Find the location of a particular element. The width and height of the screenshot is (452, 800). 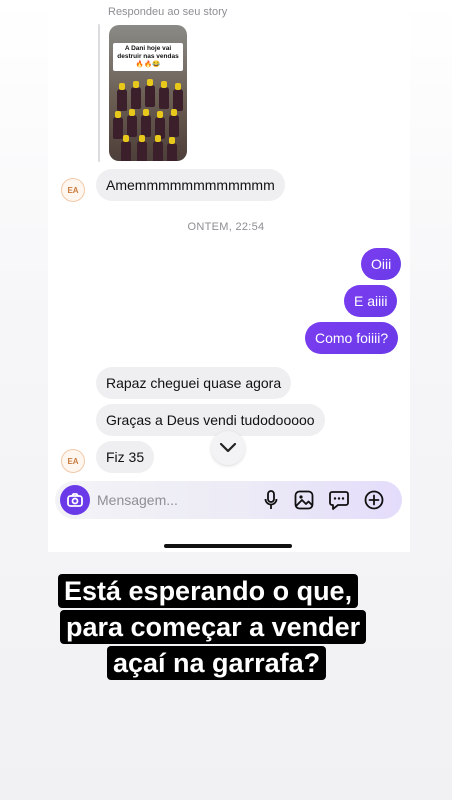

camera-icon is located at coordinates (75, 500).